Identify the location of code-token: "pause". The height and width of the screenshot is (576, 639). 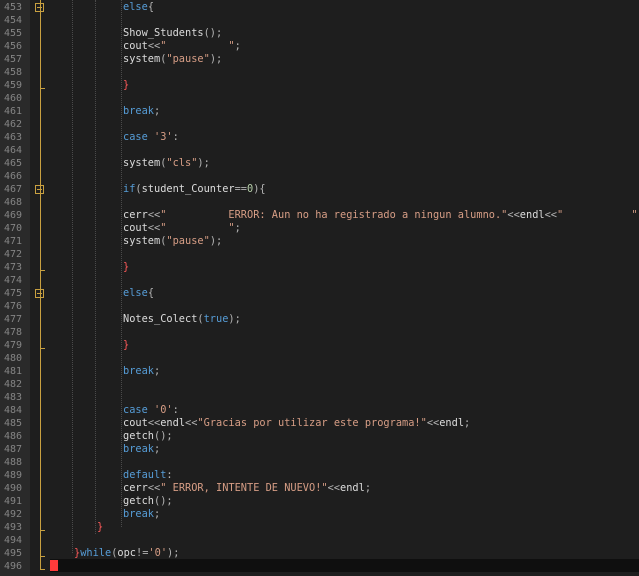
(188, 59).